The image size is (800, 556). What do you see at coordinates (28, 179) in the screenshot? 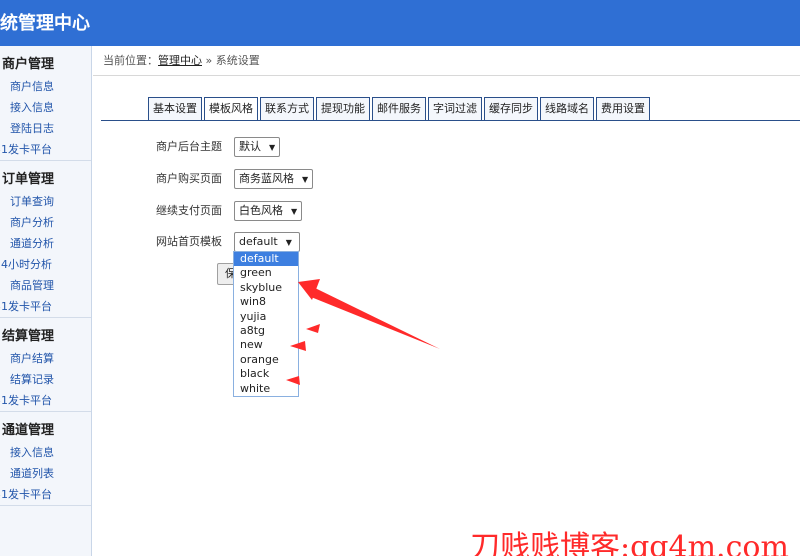
I see `sidebar-group-title: 订单管理` at bounding box center [28, 179].